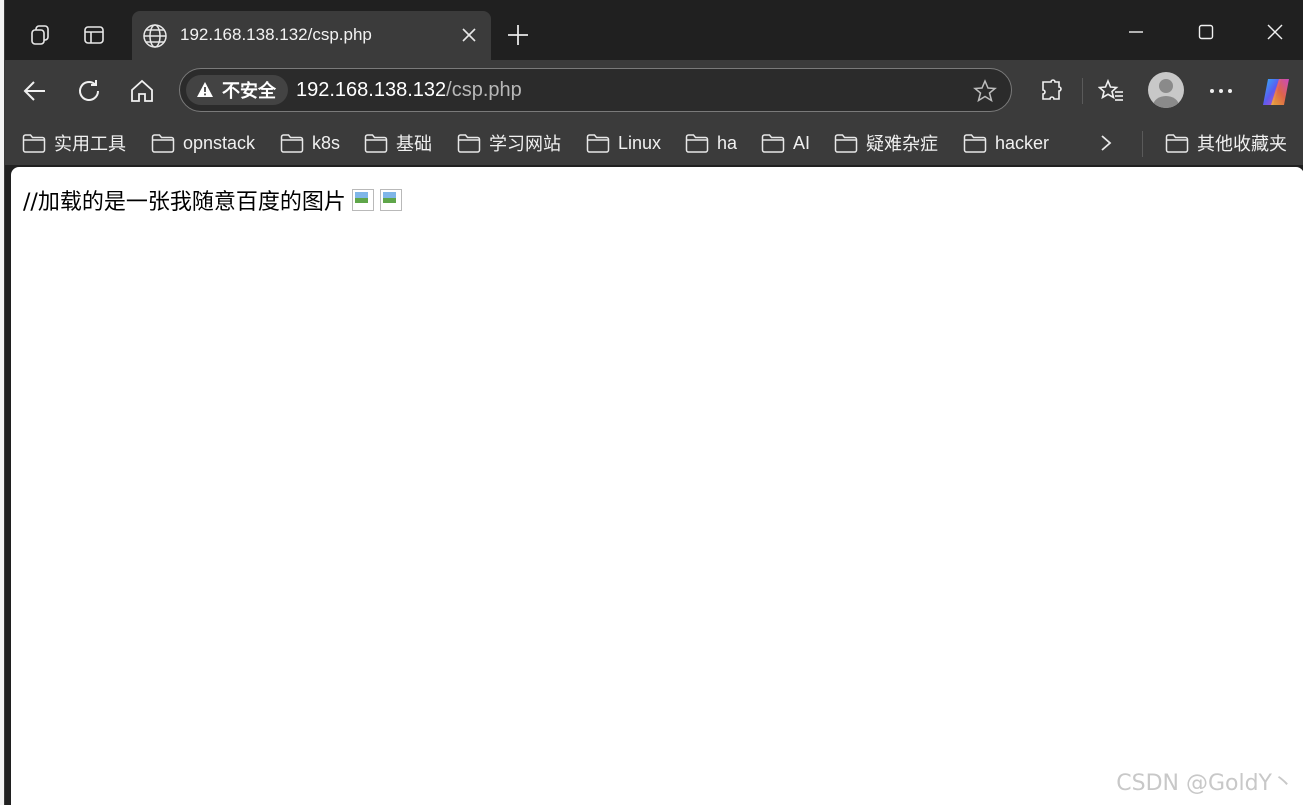  Describe the element at coordinates (184, 202) in the screenshot. I see `page-comment-text: //加载的是一张我随意百度的图片` at that location.